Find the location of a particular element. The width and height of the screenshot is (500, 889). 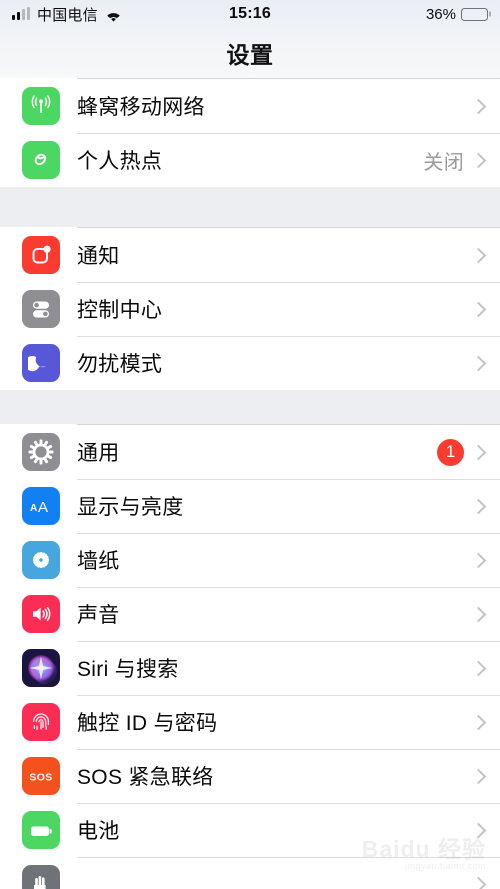

display-brightness-aa-icon: A A is located at coordinates (41, 506).